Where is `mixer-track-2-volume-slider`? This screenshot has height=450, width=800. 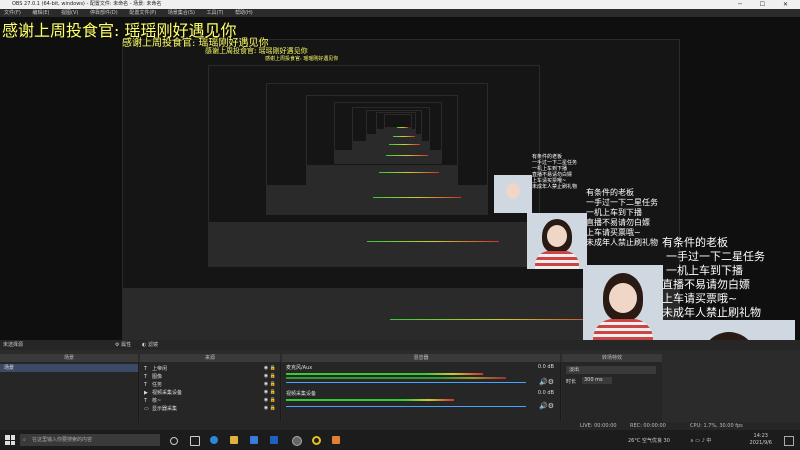 mixer-track-2-volume-slider is located at coordinates (406, 406).